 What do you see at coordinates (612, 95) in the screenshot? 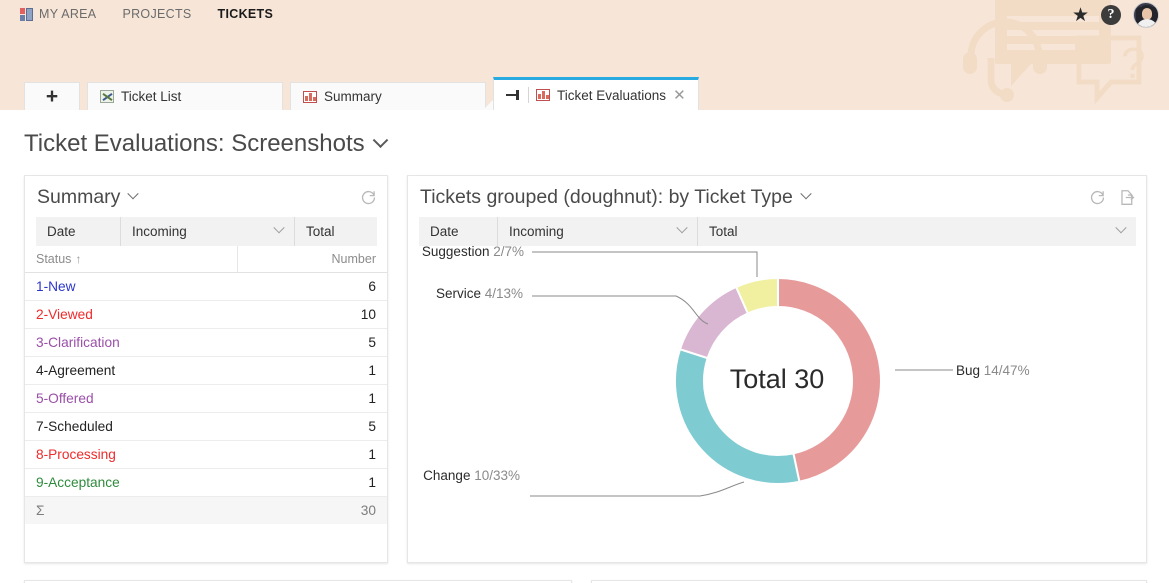
I see `tab-label-ticket-evaluations: Ticket Evaluations` at bounding box center [612, 95].